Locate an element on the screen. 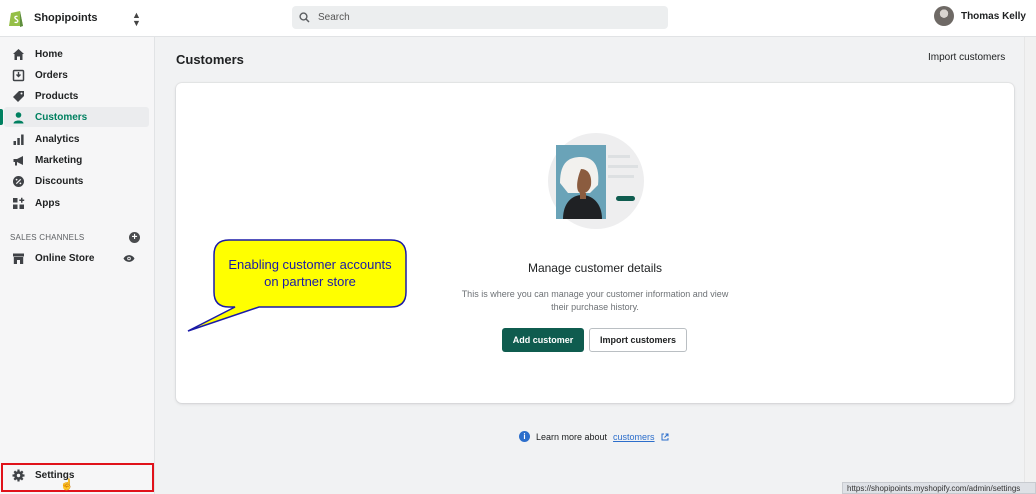 This screenshot has width=1036, height=494. sidebar-item-online-store: Online Store is located at coordinates (76, 258).